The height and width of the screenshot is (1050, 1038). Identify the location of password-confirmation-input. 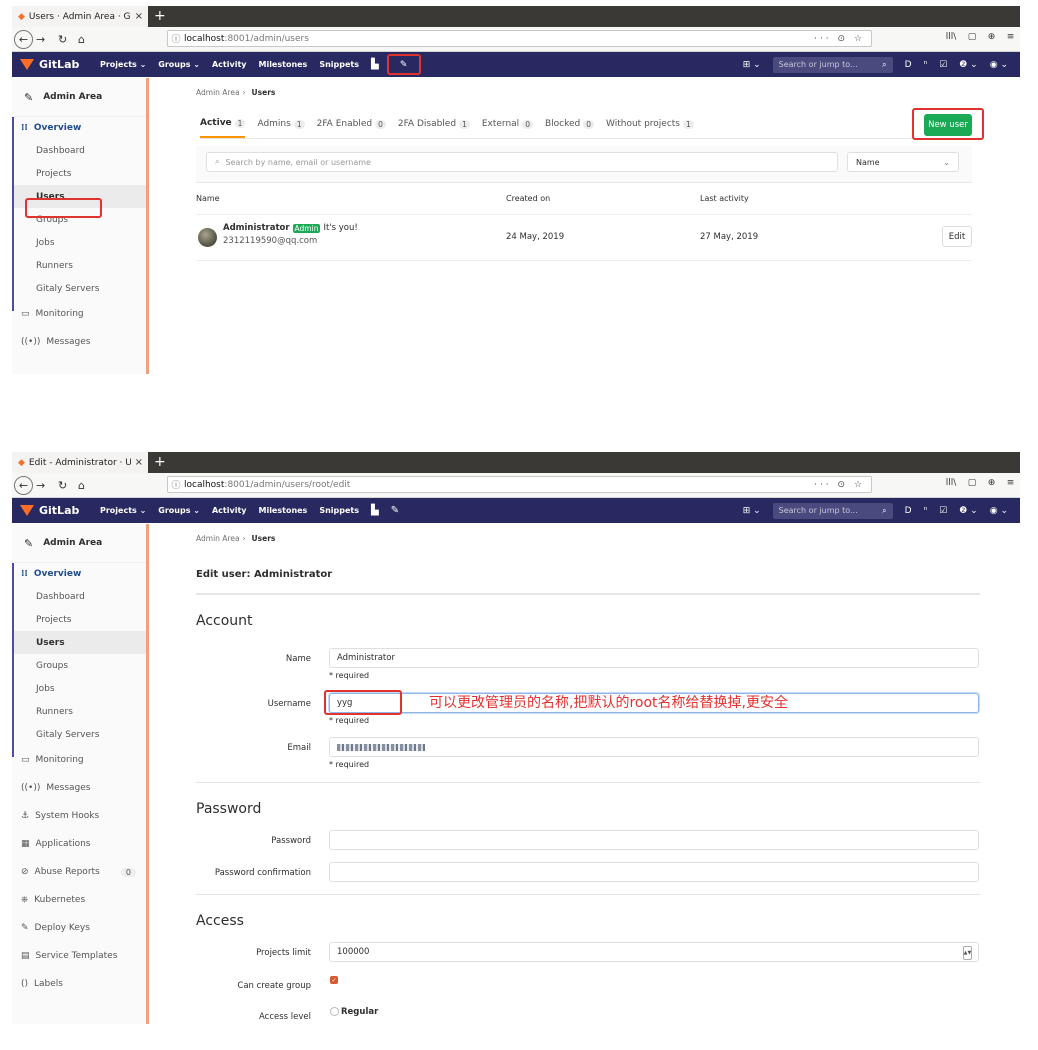
(654, 872).